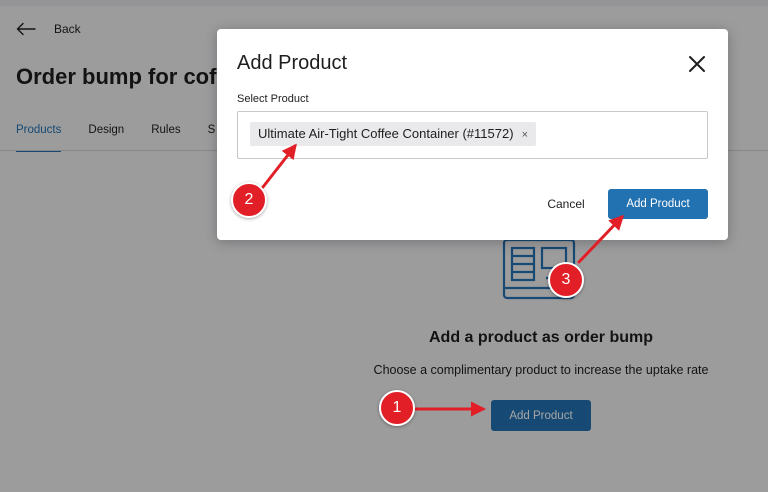  Describe the element at coordinates (397, 408) in the screenshot. I see `step-1-badge: 1` at that location.